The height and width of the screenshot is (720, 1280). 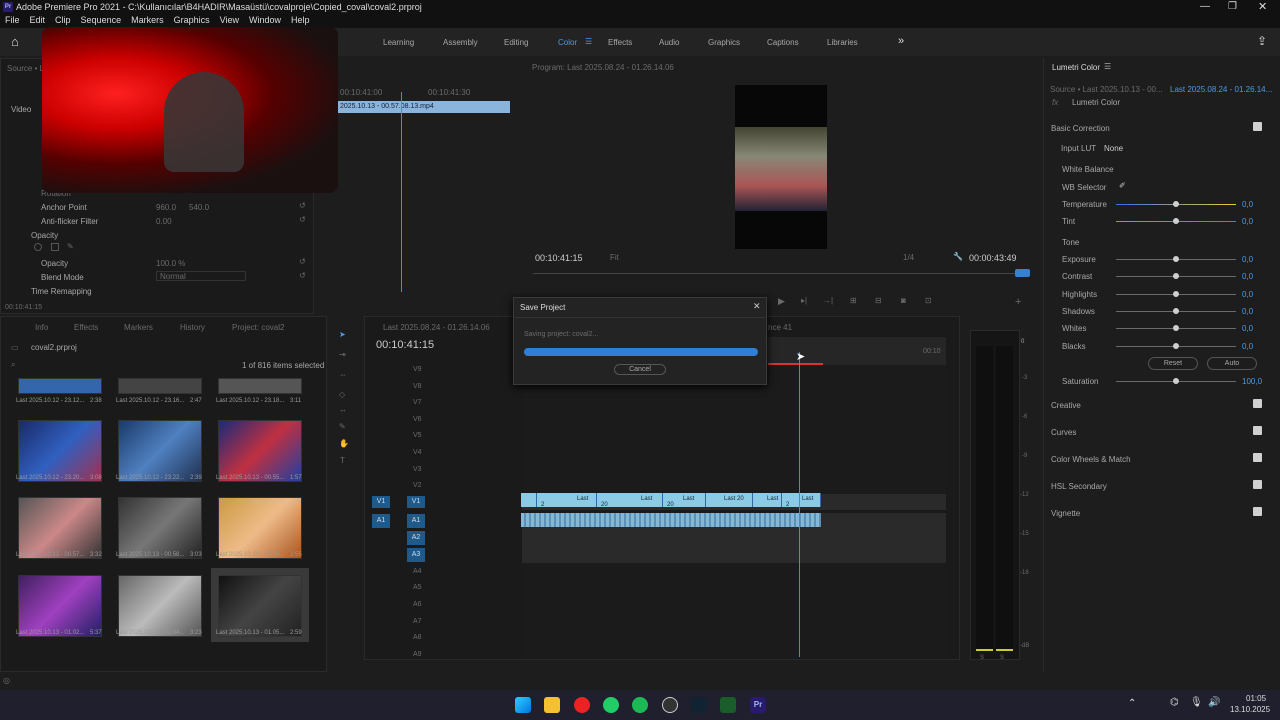 What do you see at coordinates (1247, 311) in the screenshot?
I see `shadows-value: 0,0` at bounding box center [1247, 311].